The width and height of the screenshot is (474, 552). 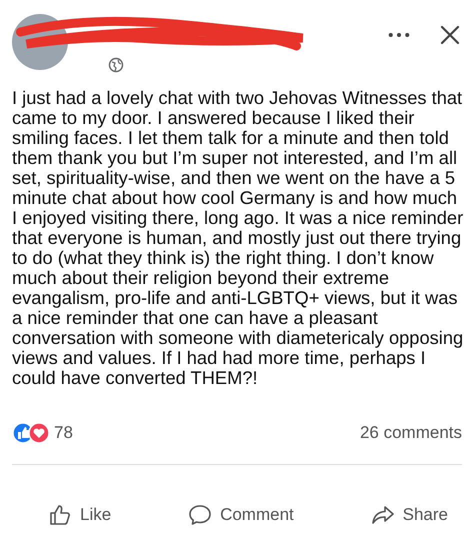 I want to click on more-icon, so click(x=399, y=35).